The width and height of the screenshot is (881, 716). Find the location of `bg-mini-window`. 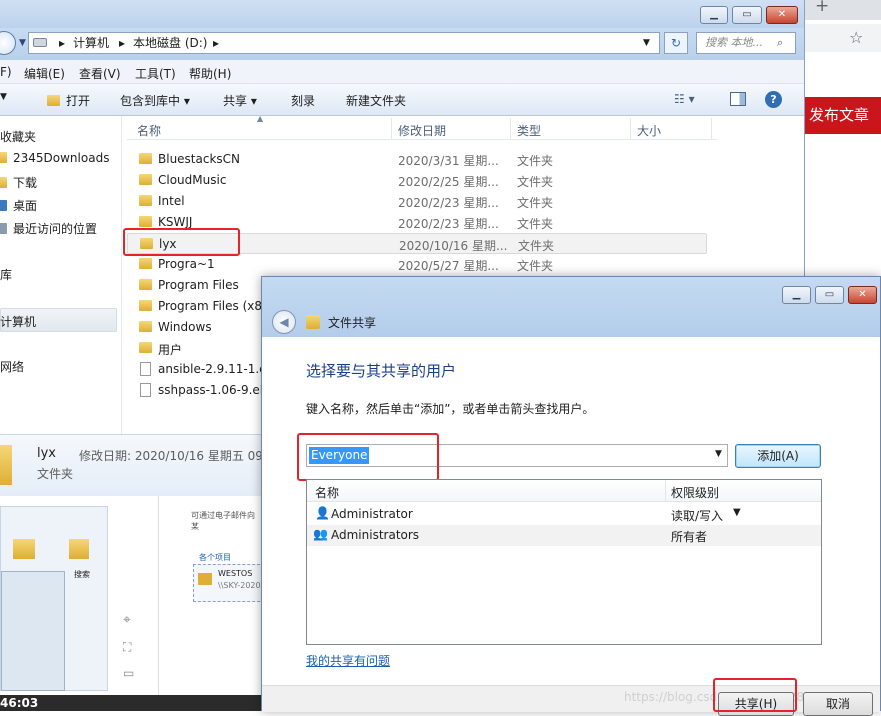

bg-mini-window is located at coordinates (33, 631).